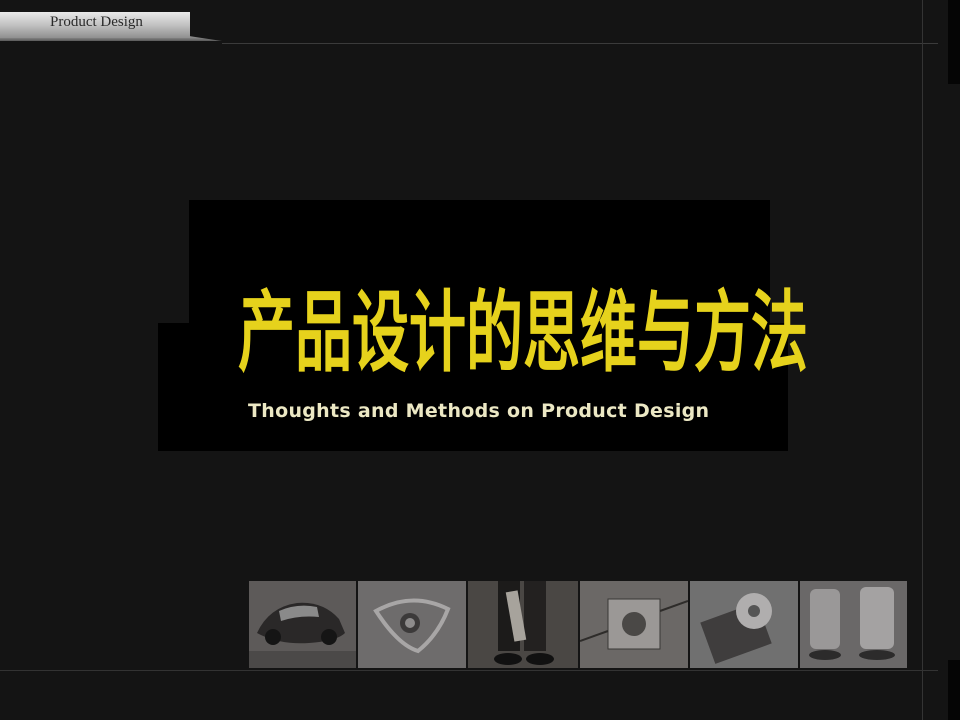  What do you see at coordinates (96, 22) in the screenshot?
I see `header-title: Product Design` at bounding box center [96, 22].